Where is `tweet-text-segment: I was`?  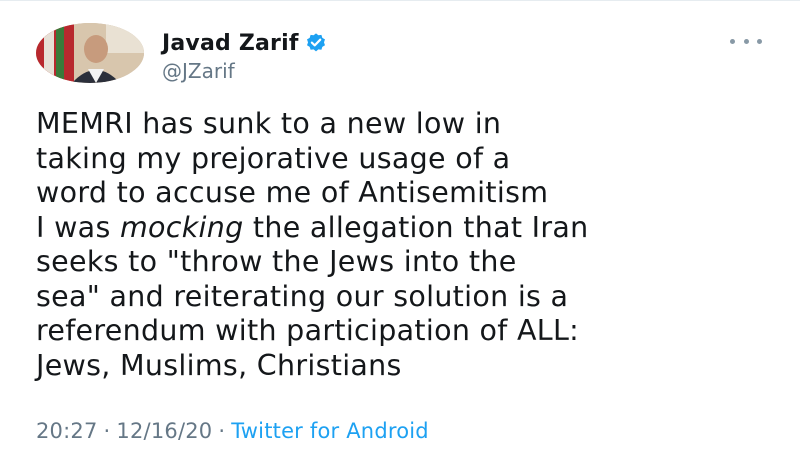
tweet-text-segment: I was is located at coordinates (78, 227).